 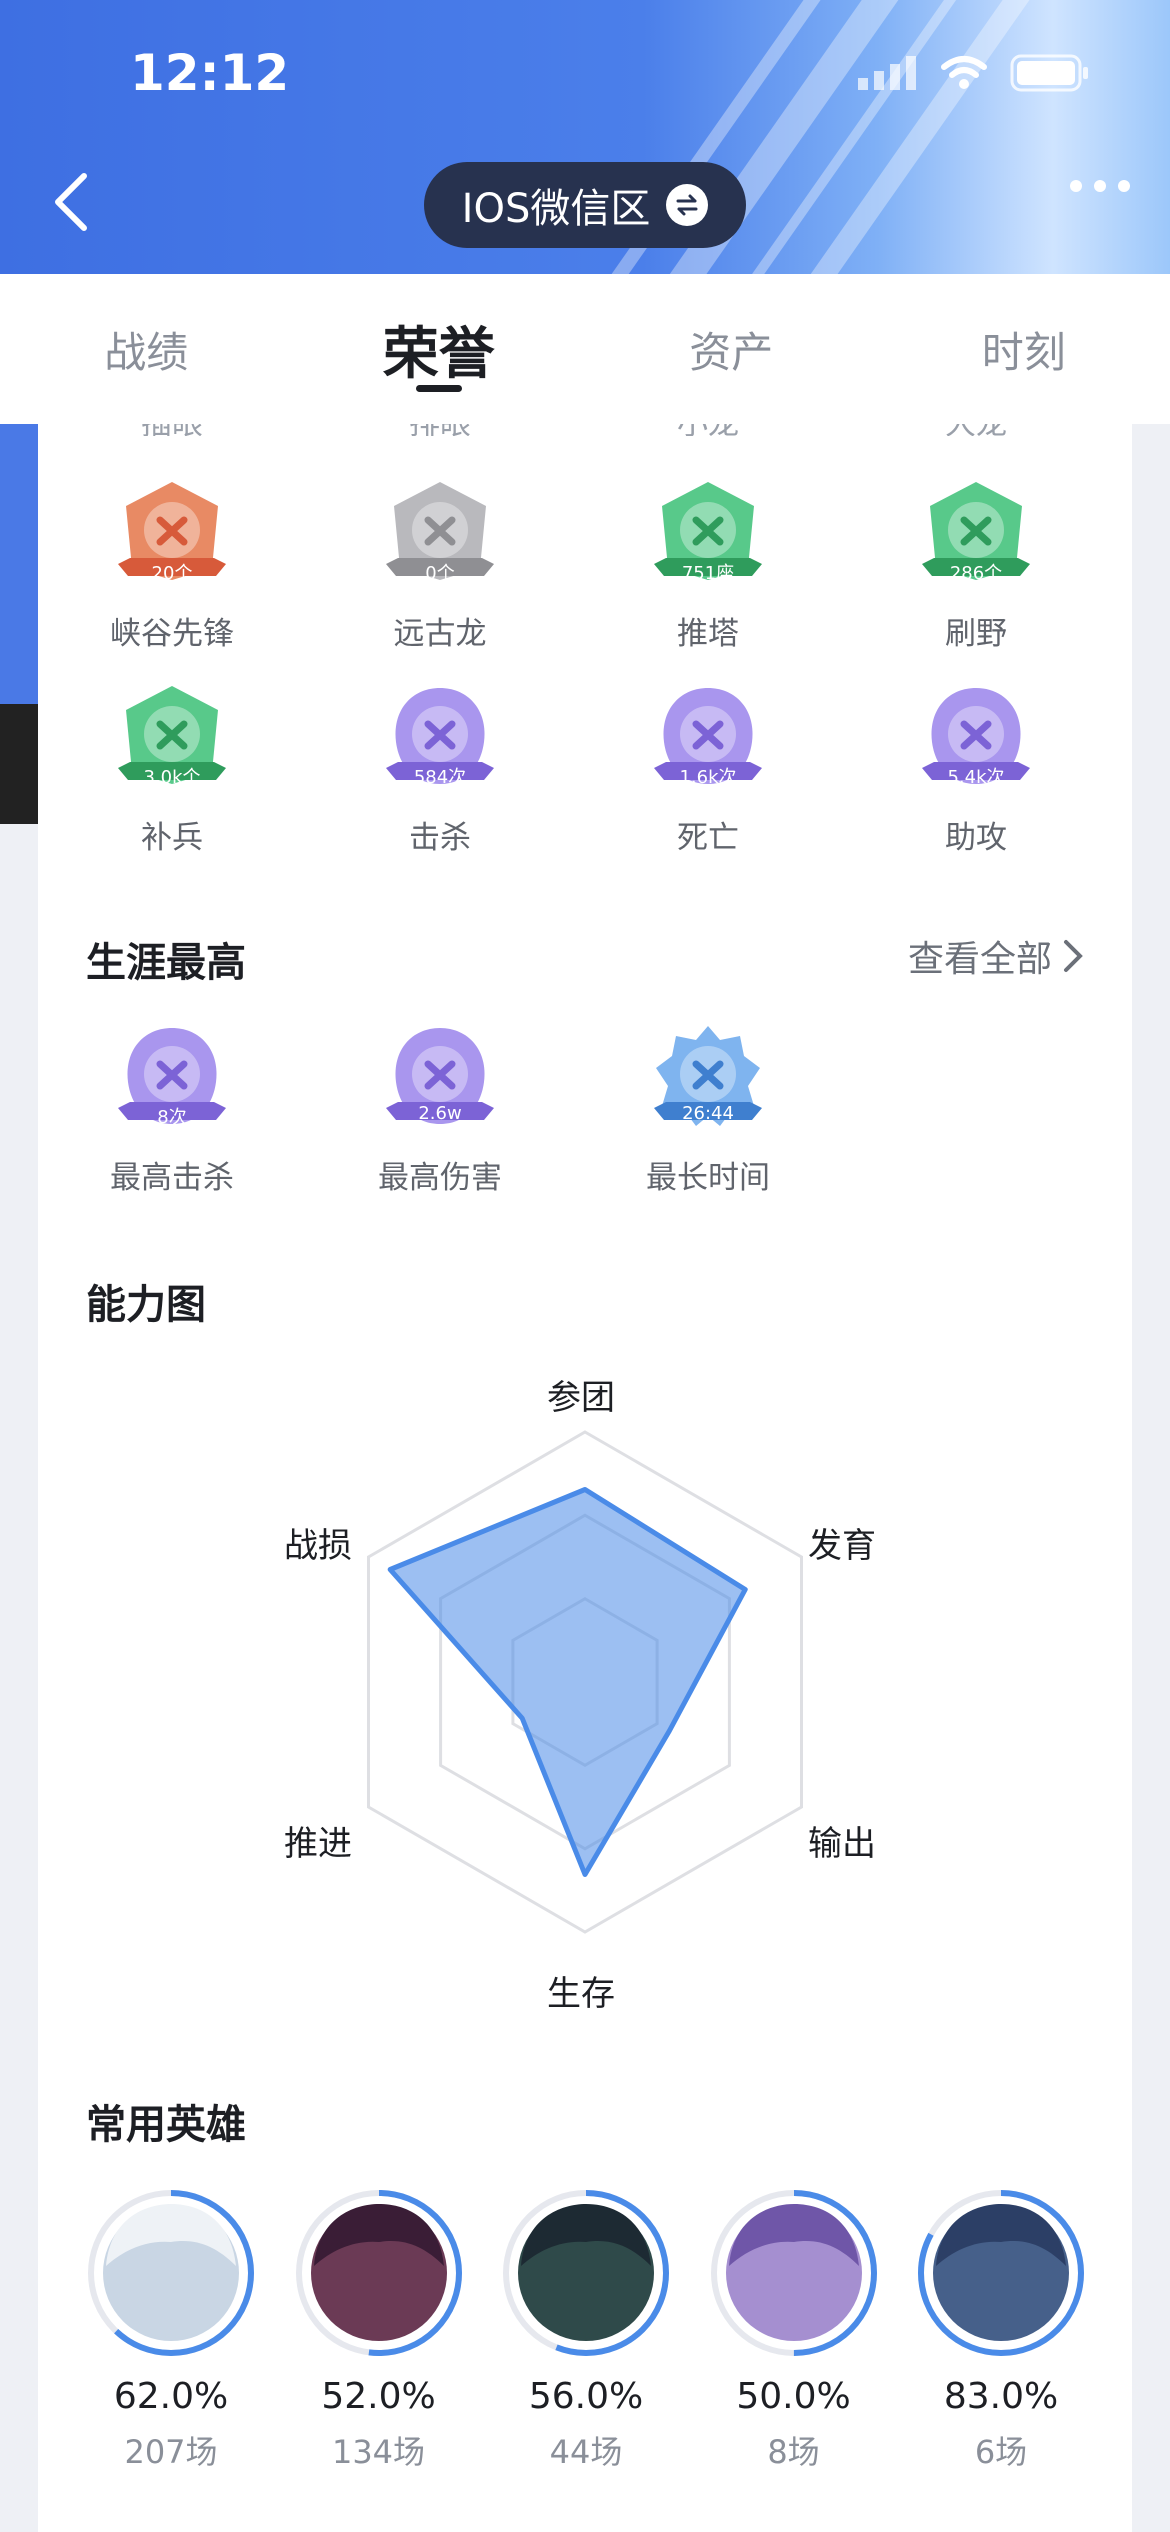 I want to click on honor-badge: 5.4k次助攻, so click(x=976, y=768).